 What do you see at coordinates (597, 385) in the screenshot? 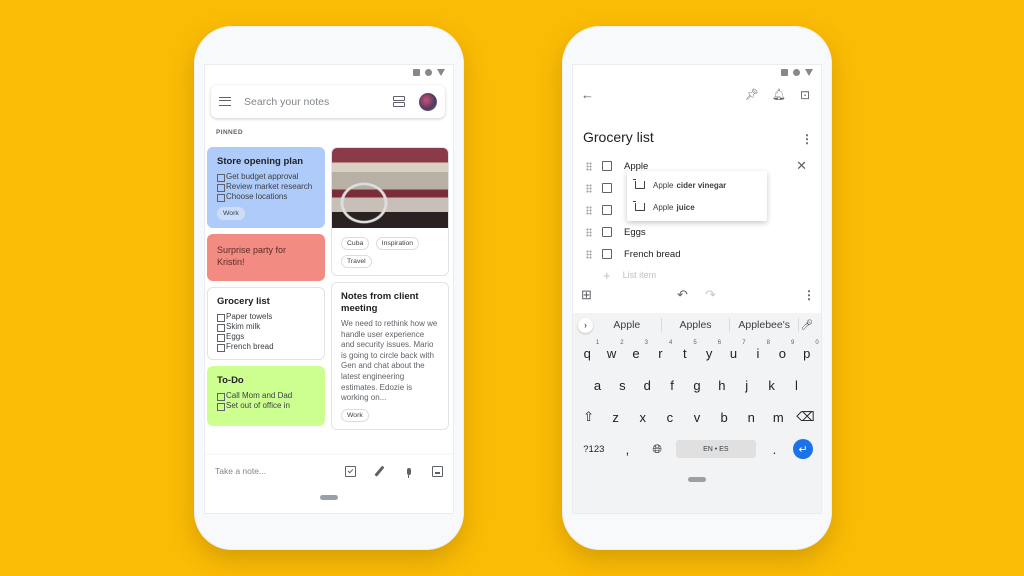
I see `key-a: a` at bounding box center [597, 385].